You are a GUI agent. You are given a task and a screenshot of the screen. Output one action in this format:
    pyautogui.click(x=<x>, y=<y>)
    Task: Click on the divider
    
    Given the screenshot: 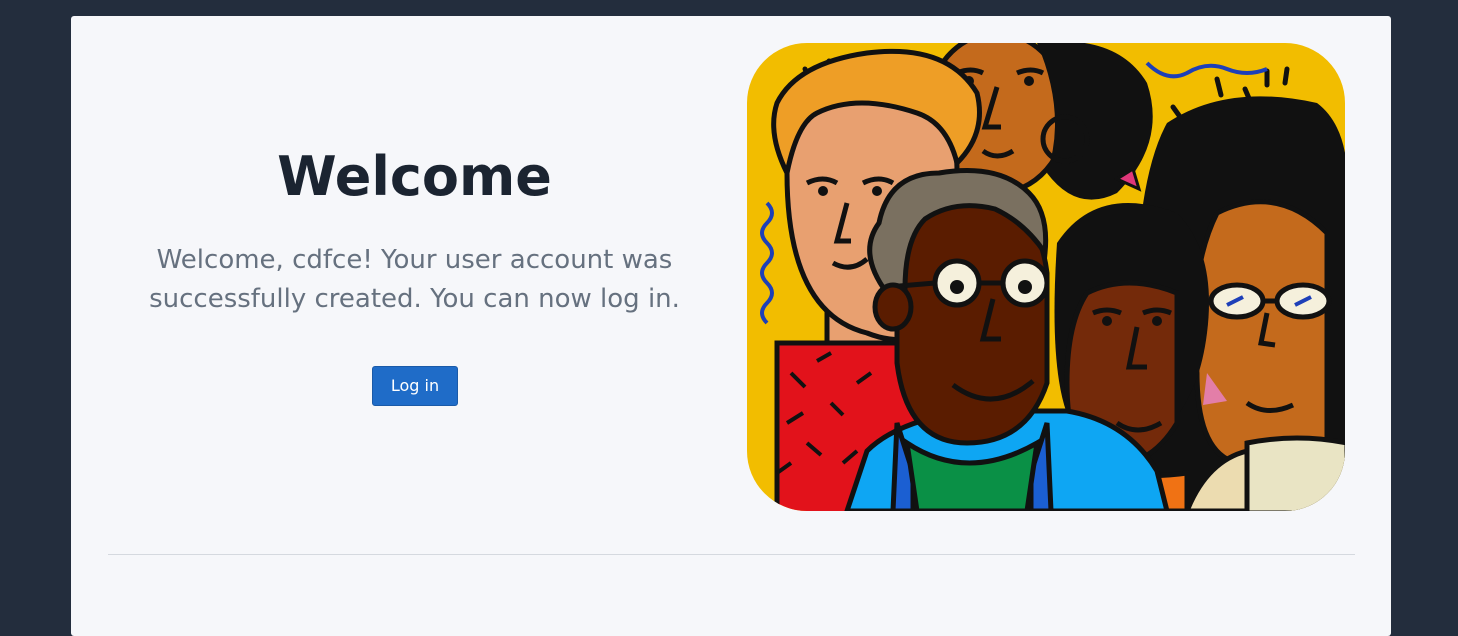 What is the action you would take?
    pyautogui.click(x=731, y=554)
    